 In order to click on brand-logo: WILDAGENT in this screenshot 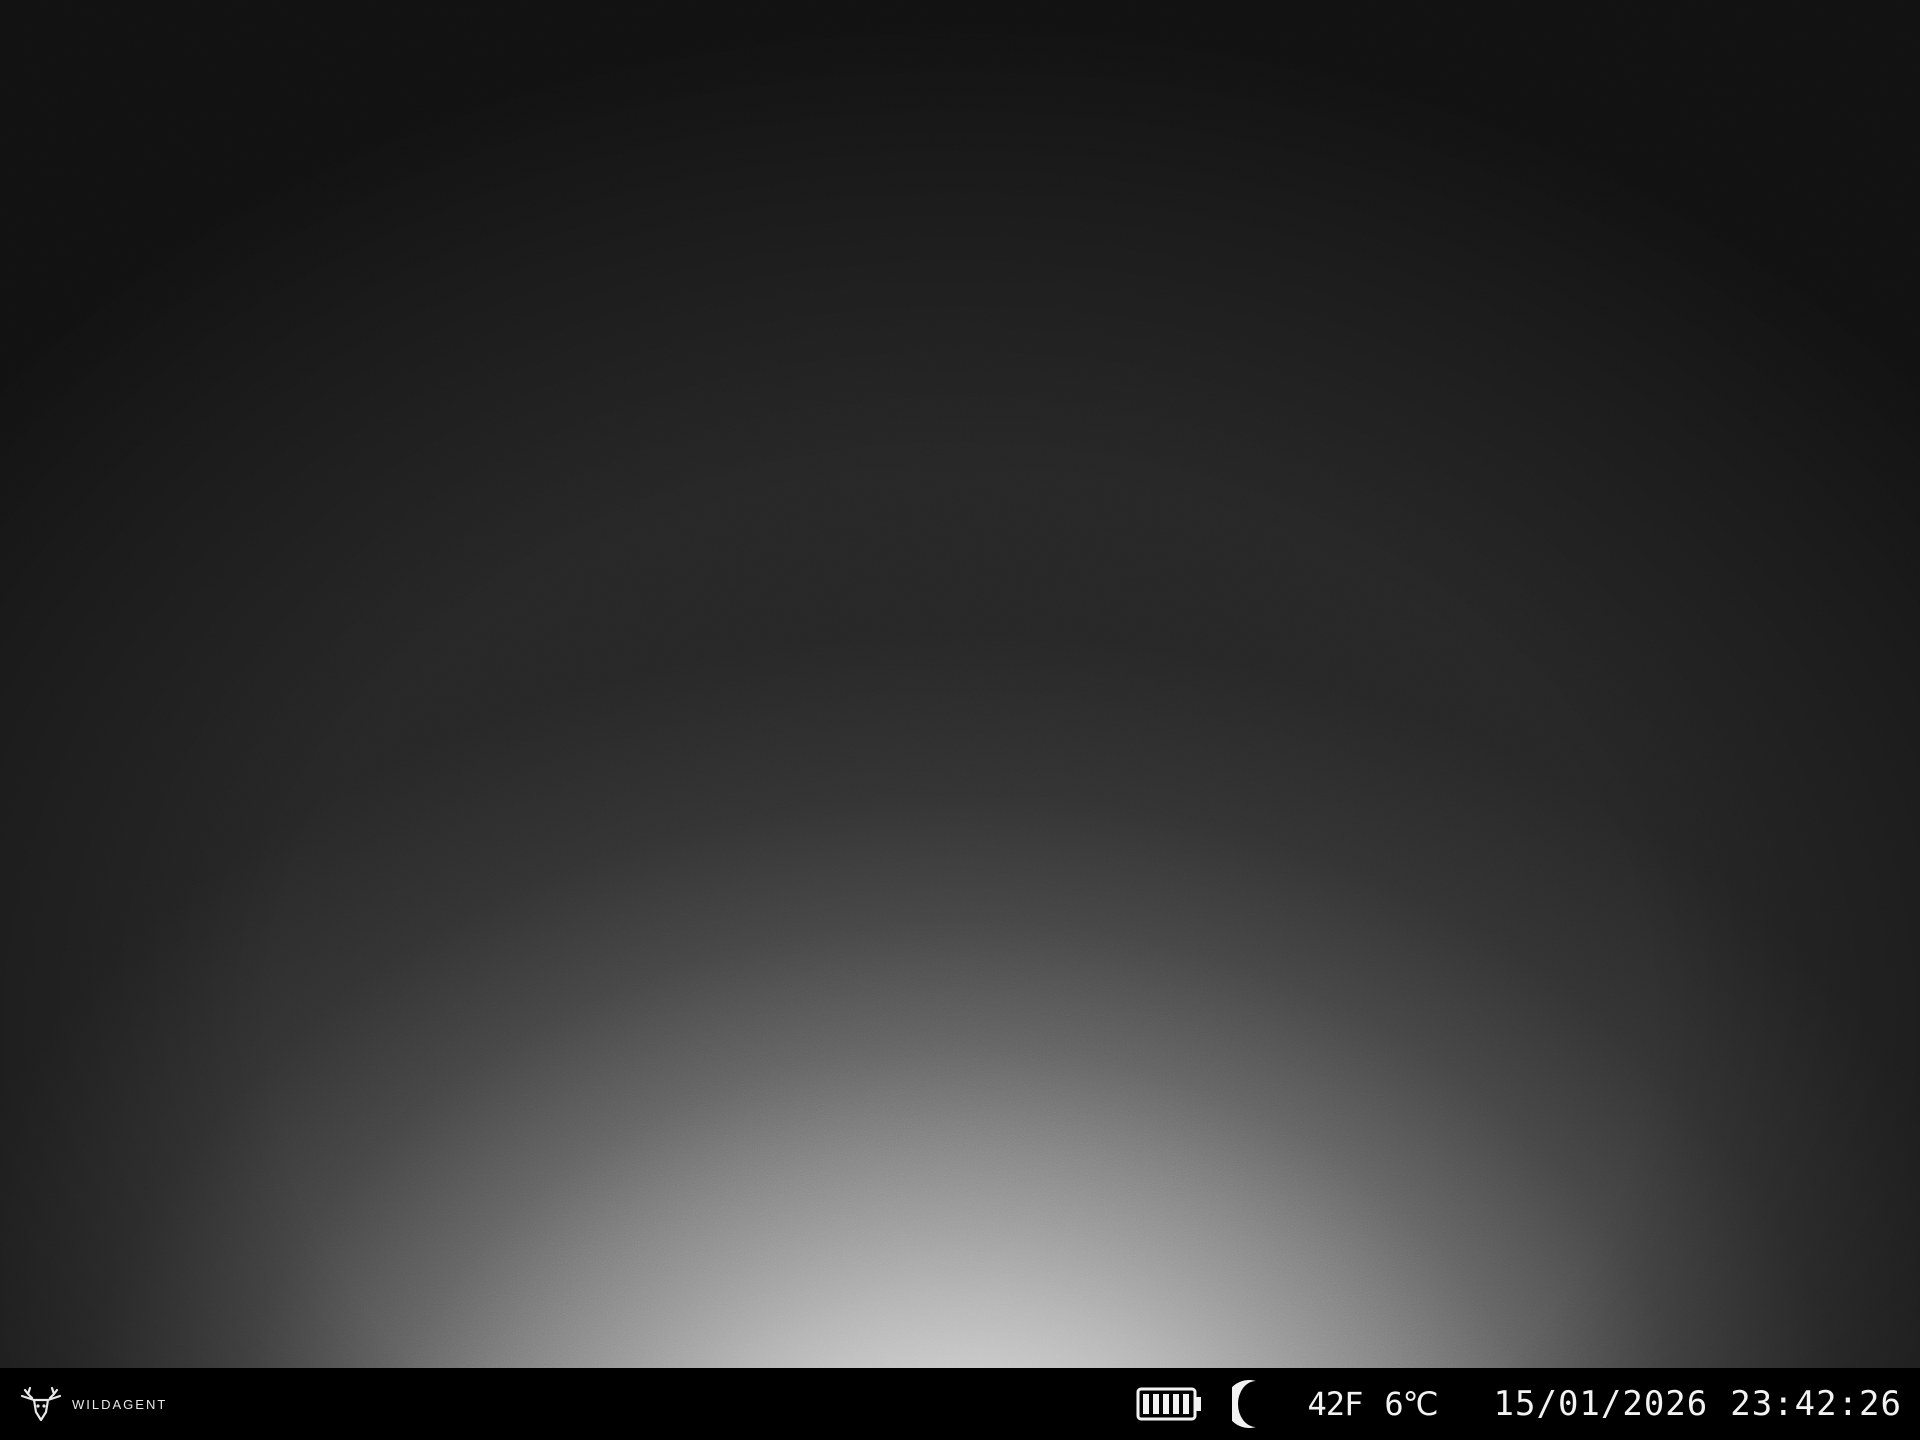, I will do `click(91, 1404)`.